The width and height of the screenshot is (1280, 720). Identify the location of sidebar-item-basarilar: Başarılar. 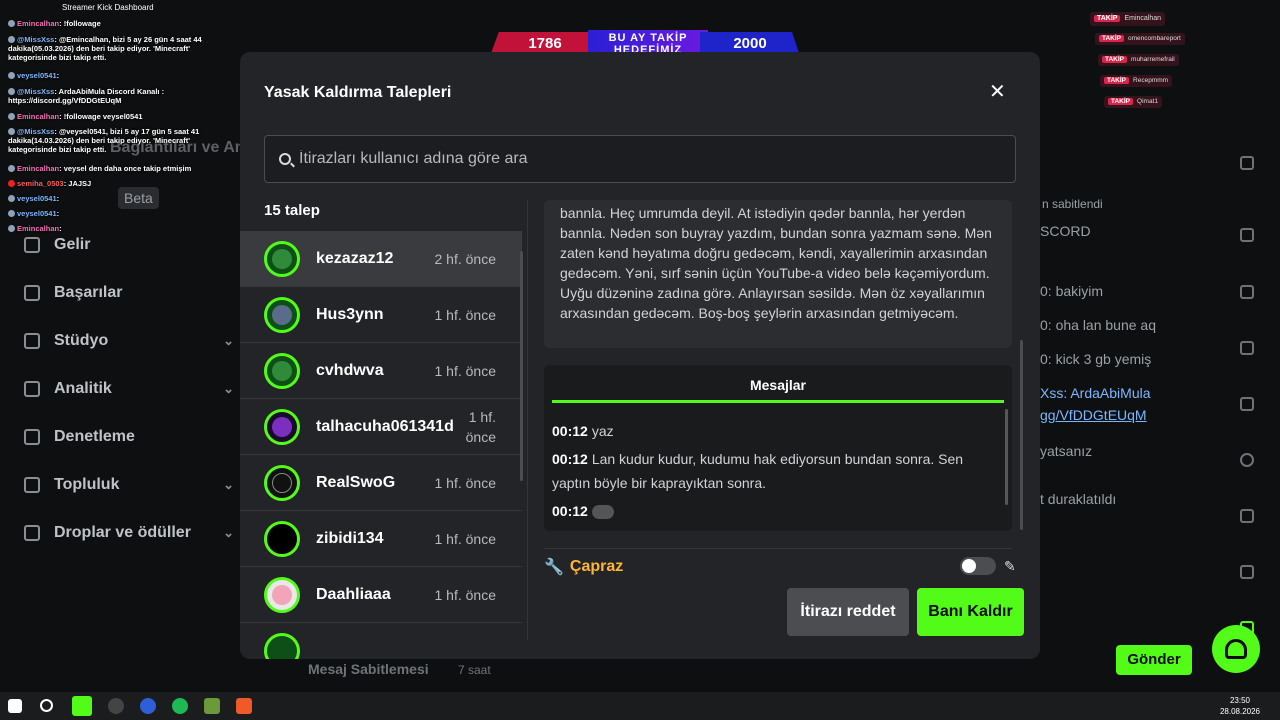
(129, 293).